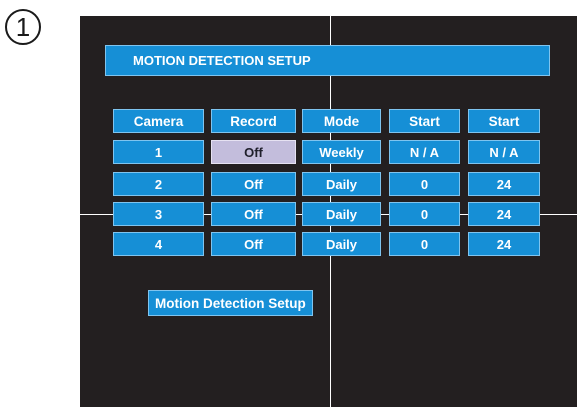 This screenshot has width=577, height=407. Describe the element at coordinates (230, 303) in the screenshot. I see `status-caption: Motion Detection Setup` at that location.